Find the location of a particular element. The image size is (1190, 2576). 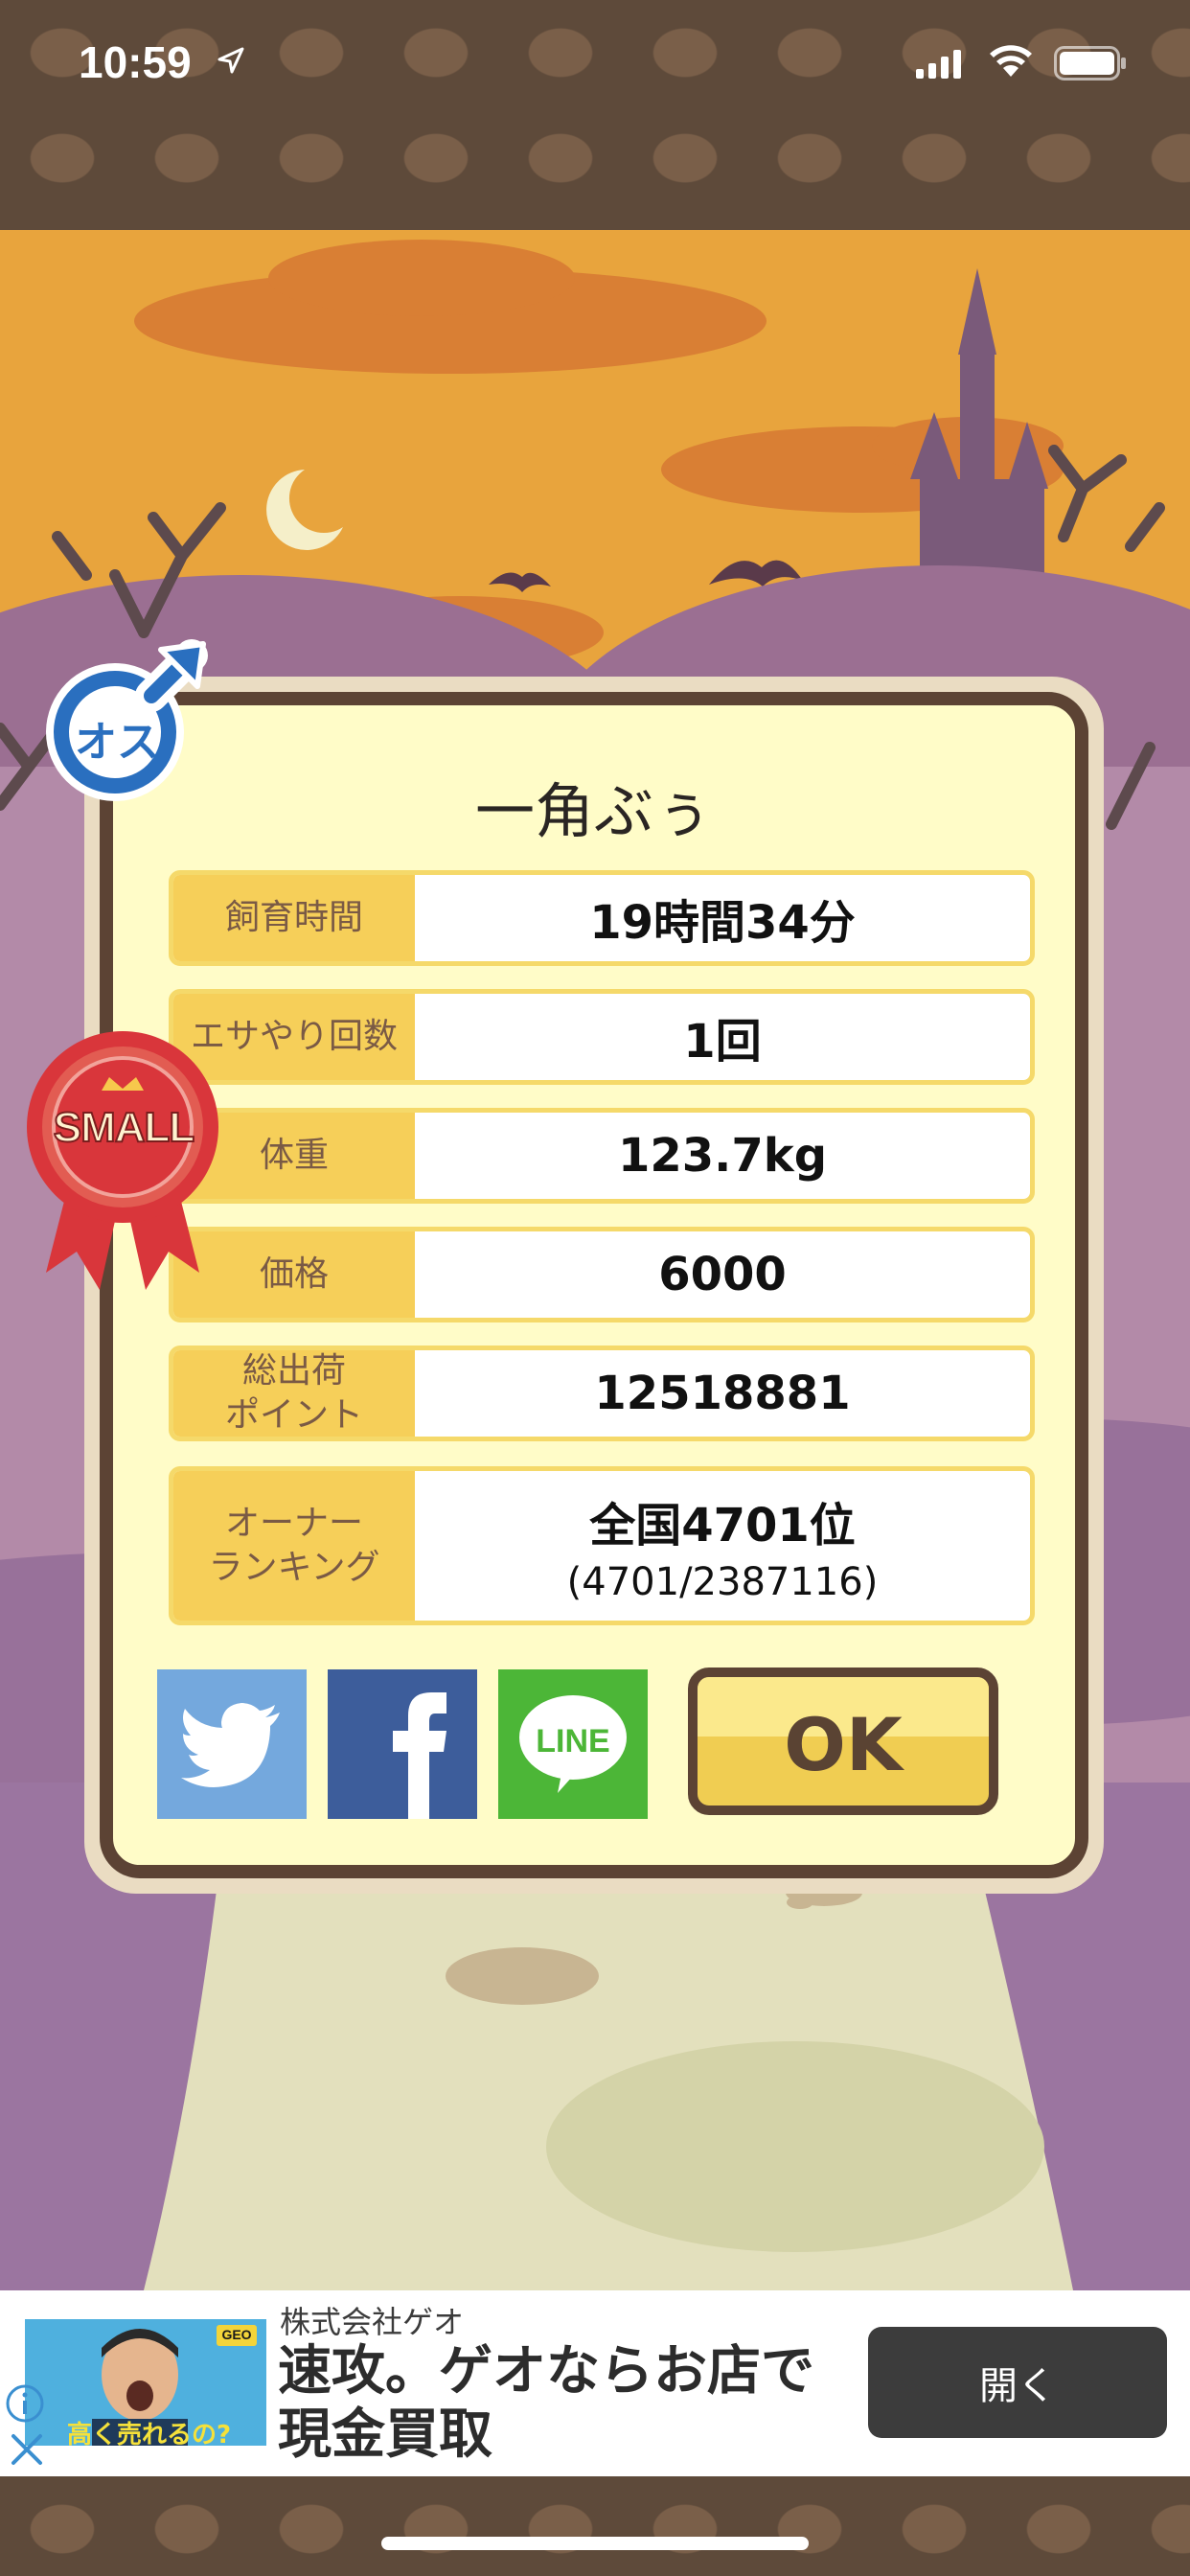

line-share-button: LINE is located at coordinates (573, 1744).